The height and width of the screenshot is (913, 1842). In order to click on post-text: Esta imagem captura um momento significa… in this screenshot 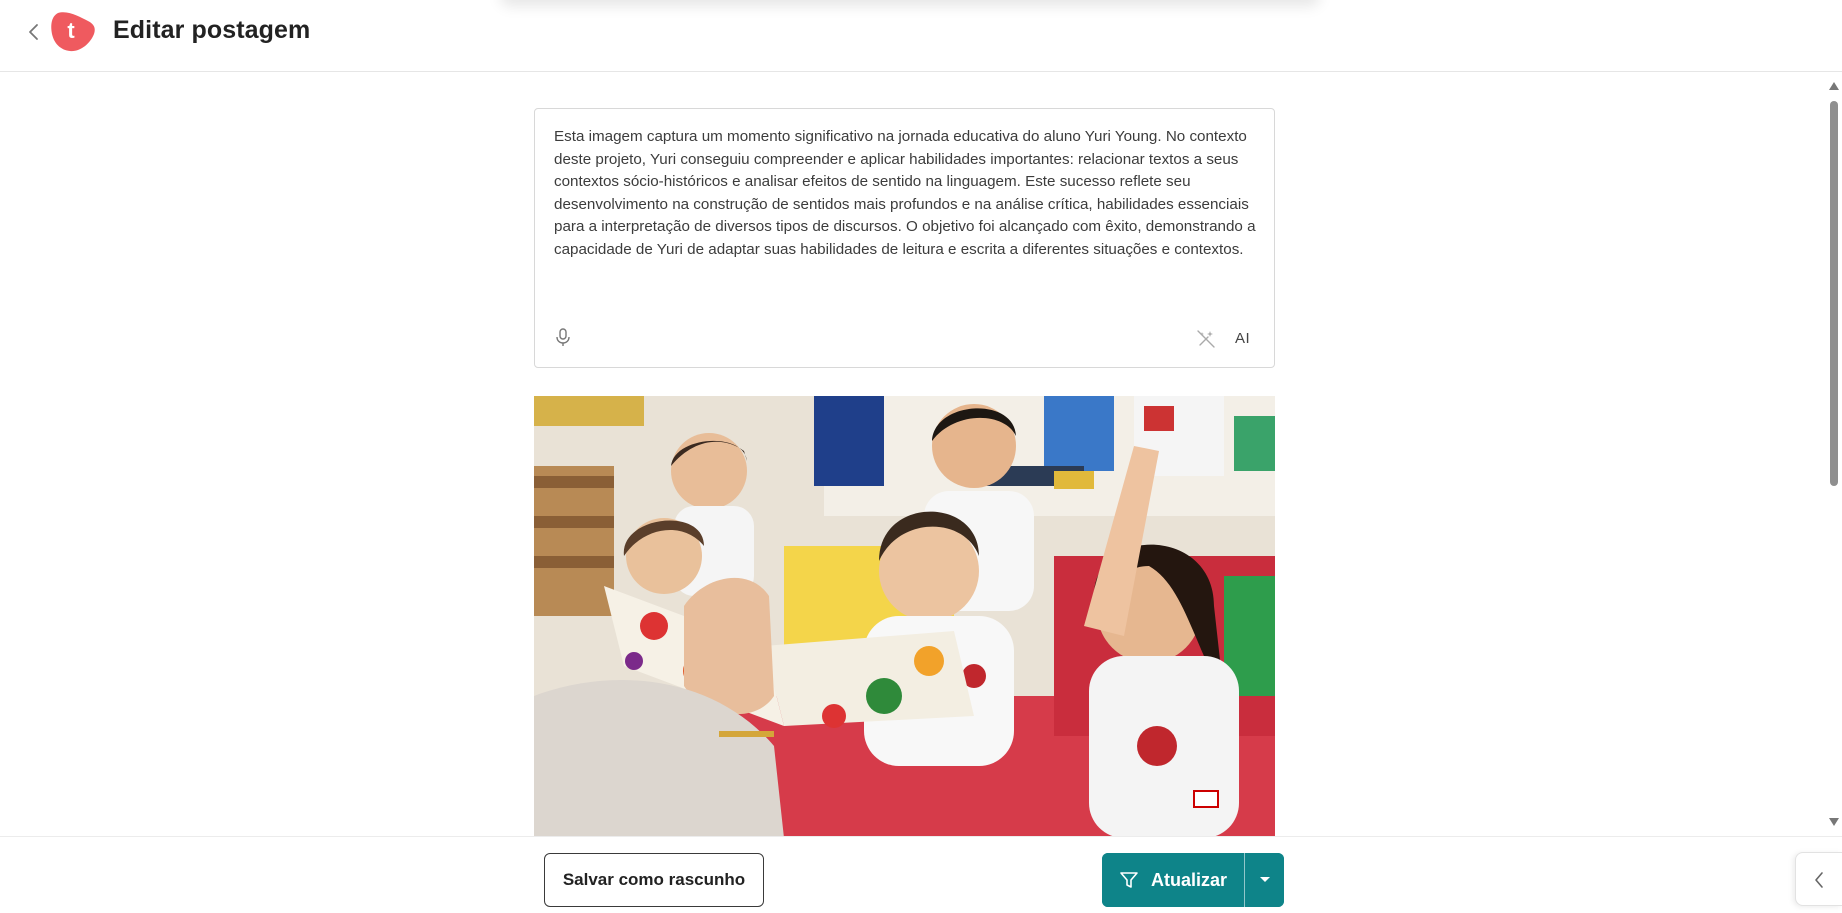, I will do `click(906, 194)`.